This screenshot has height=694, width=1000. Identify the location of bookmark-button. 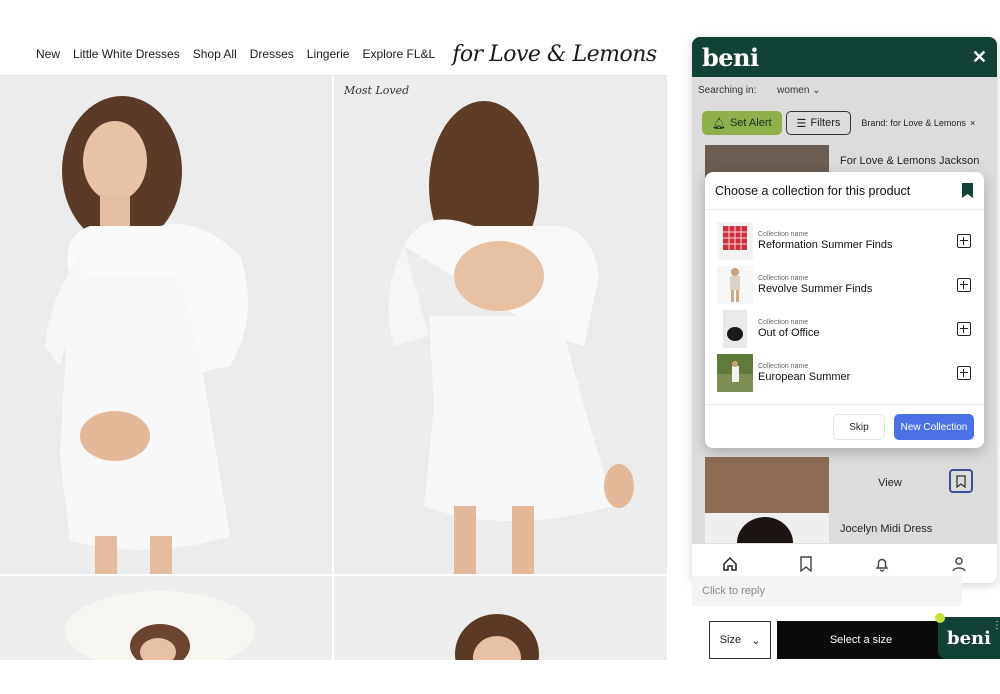
(961, 481).